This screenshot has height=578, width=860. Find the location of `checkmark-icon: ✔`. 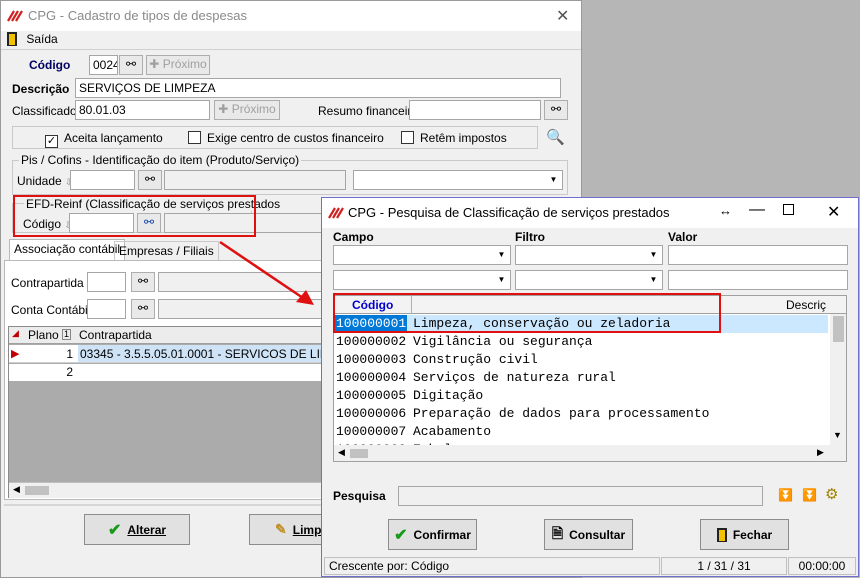

checkmark-icon: ✔ is located at coordinates (114, 530).